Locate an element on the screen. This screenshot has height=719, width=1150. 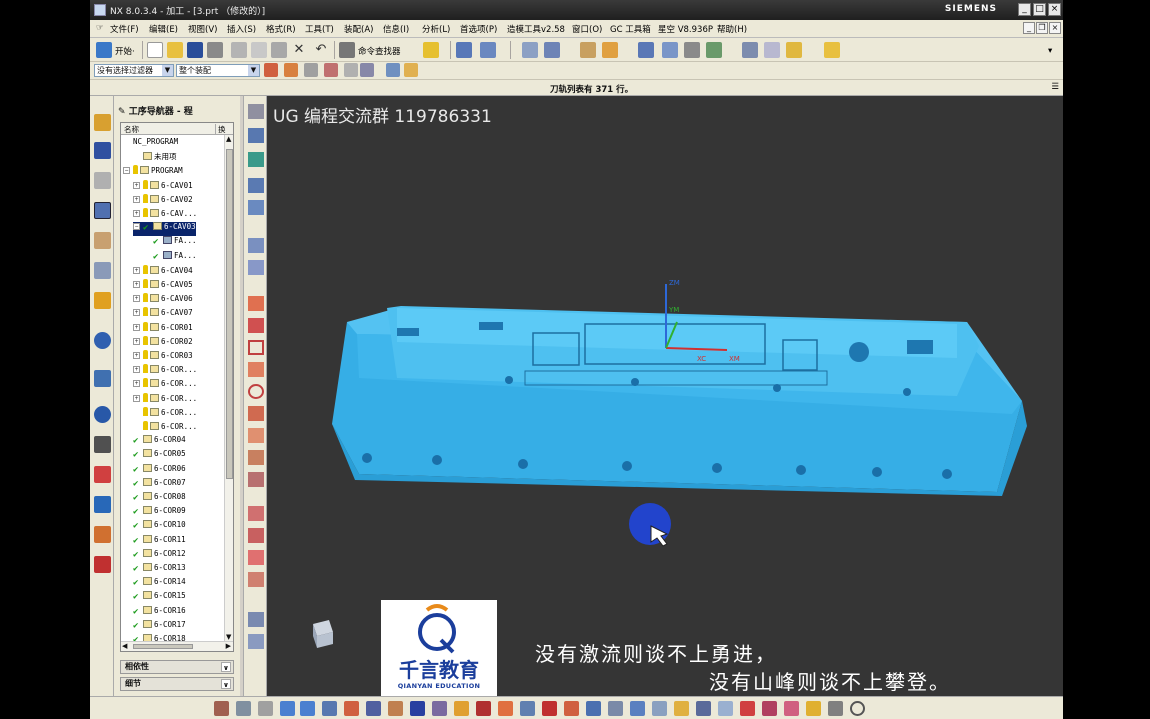
dimension-icon is located at coordinates (610, 50).